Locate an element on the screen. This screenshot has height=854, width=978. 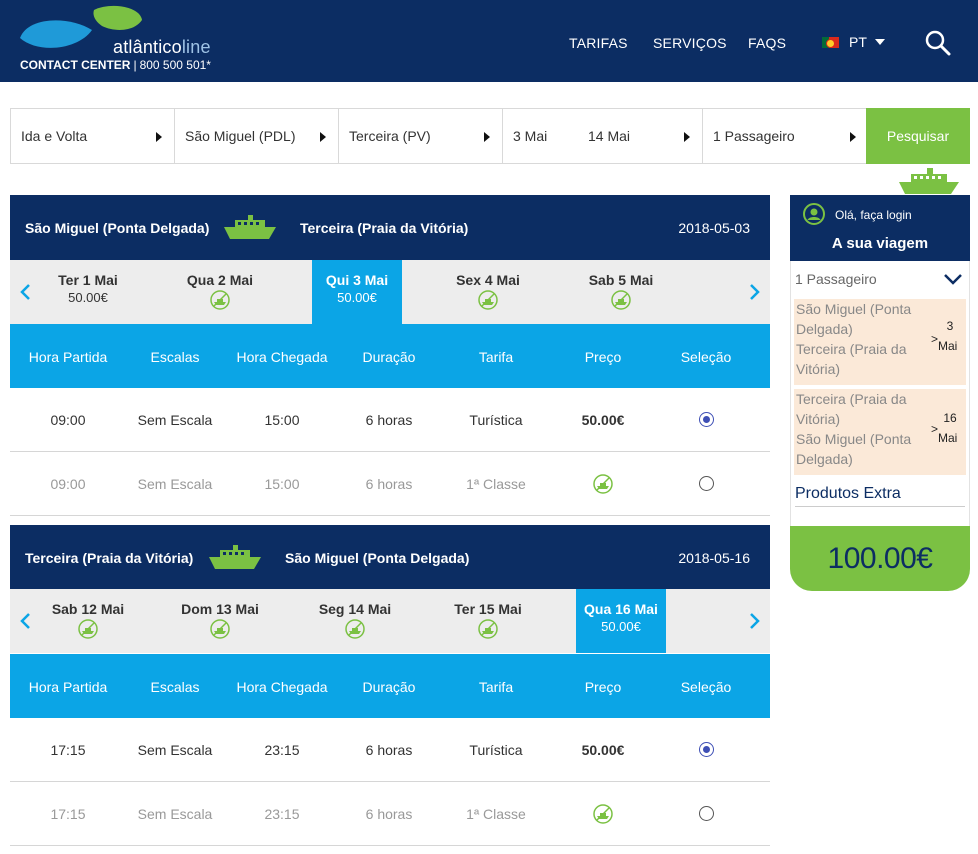
date-price: 50.00€ is located at coordinates (88, 297).